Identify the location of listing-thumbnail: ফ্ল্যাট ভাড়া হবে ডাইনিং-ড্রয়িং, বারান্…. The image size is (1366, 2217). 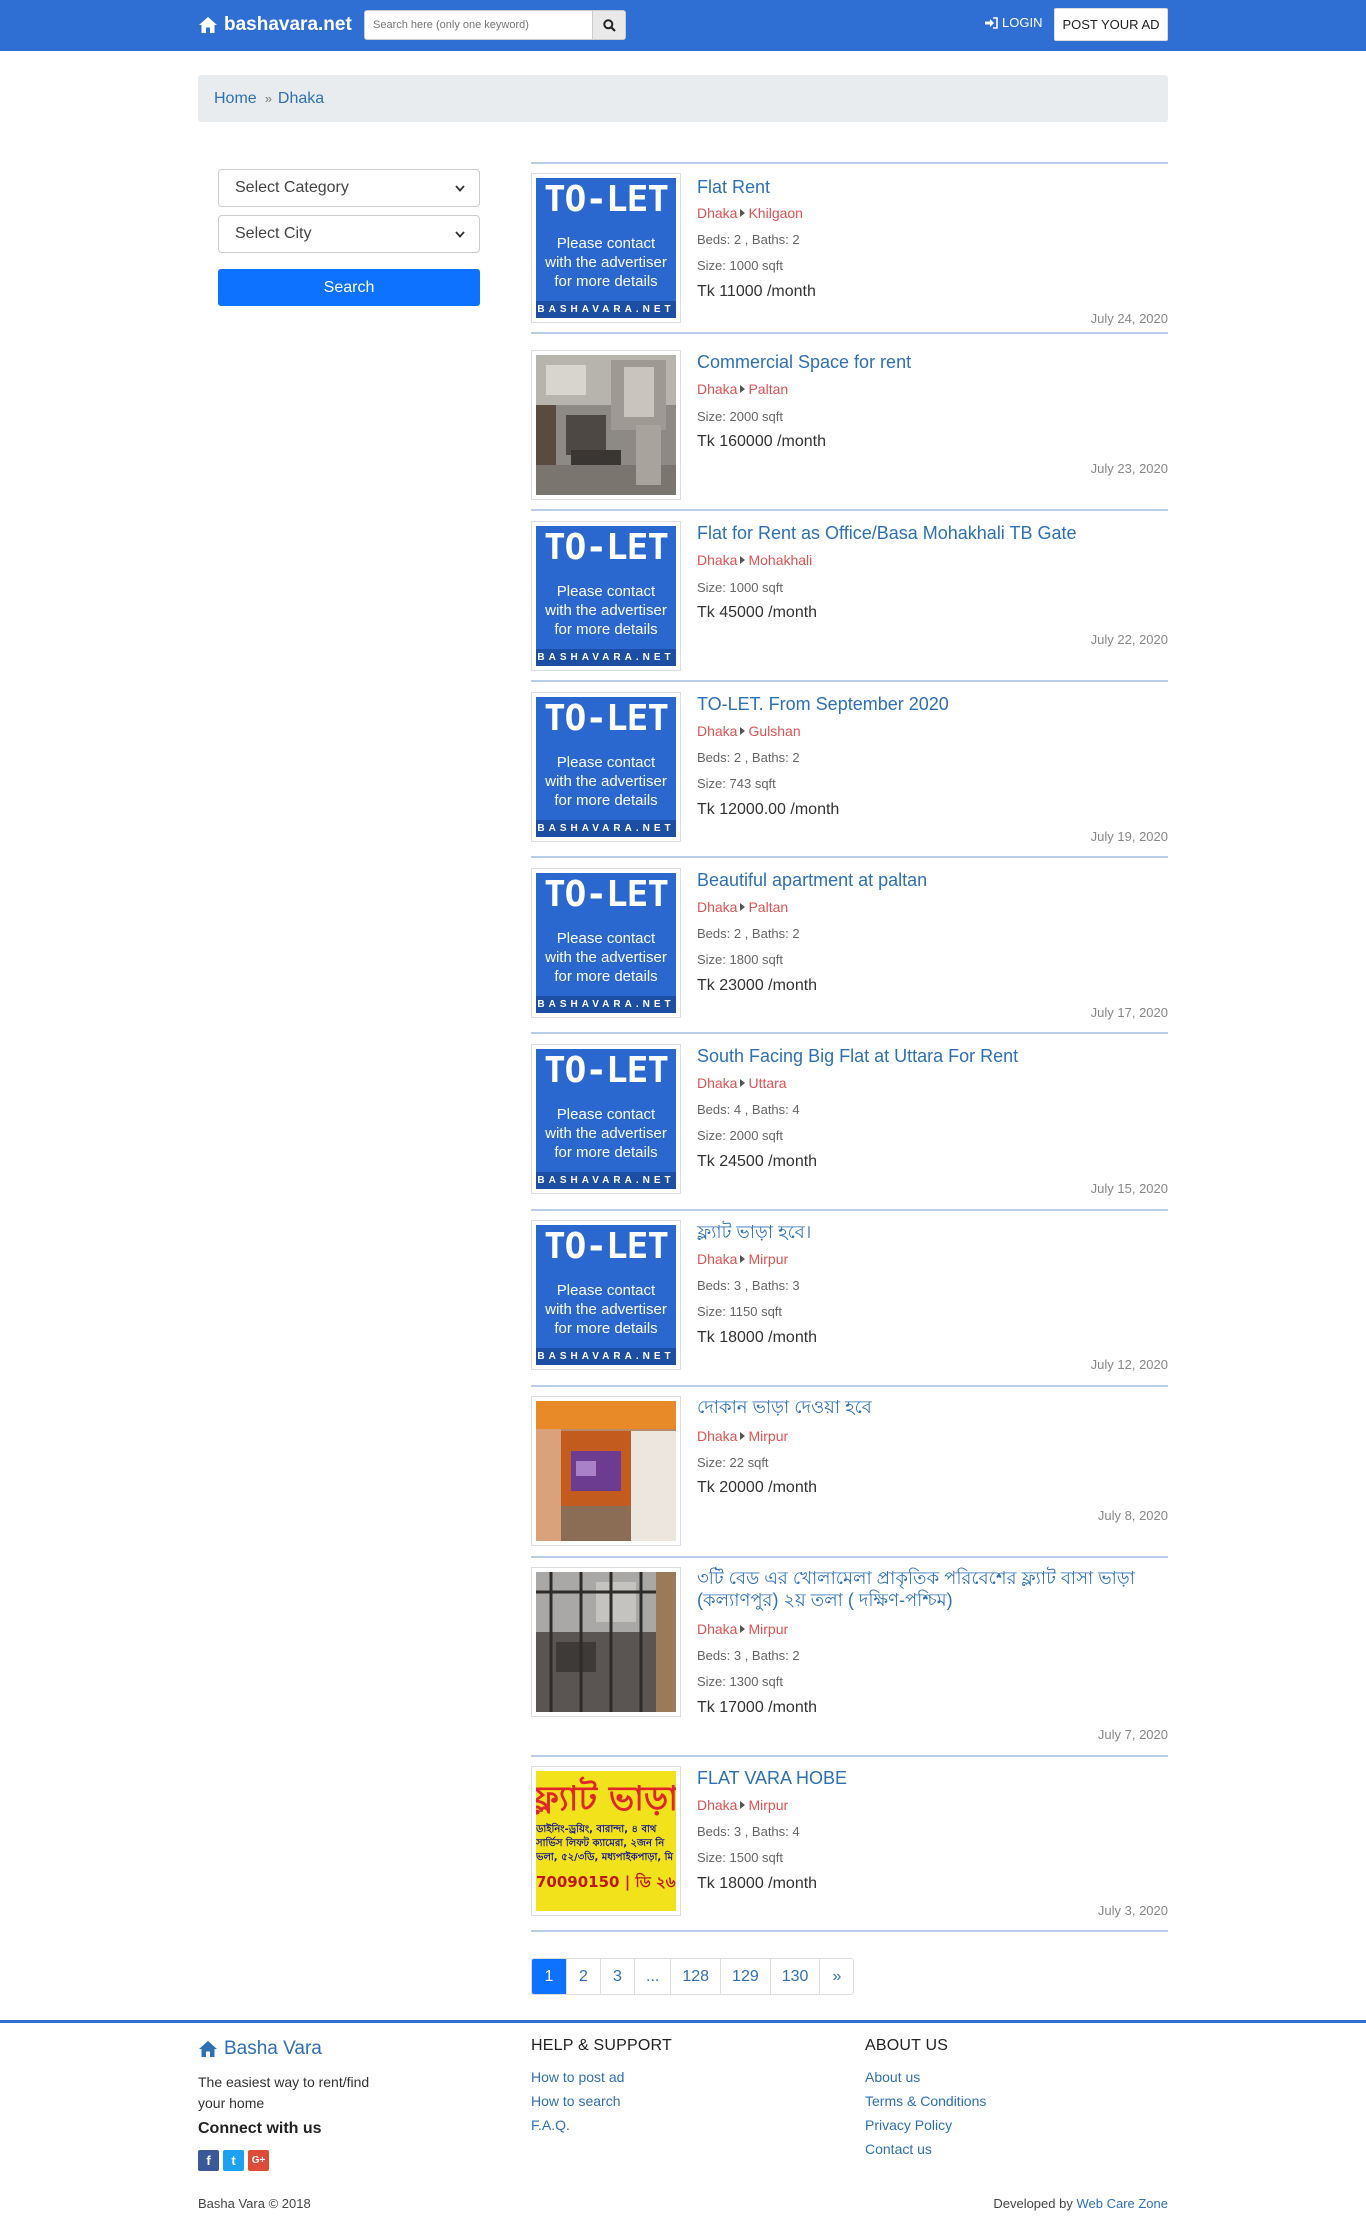
(606, 1841).